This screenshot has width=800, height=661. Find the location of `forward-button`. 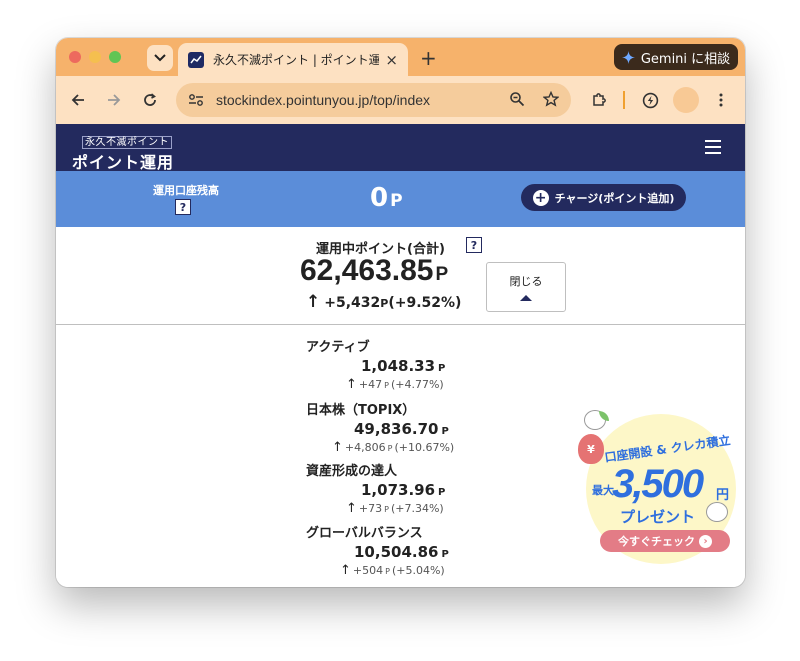

forward-button is located at coordinates (114, 100).